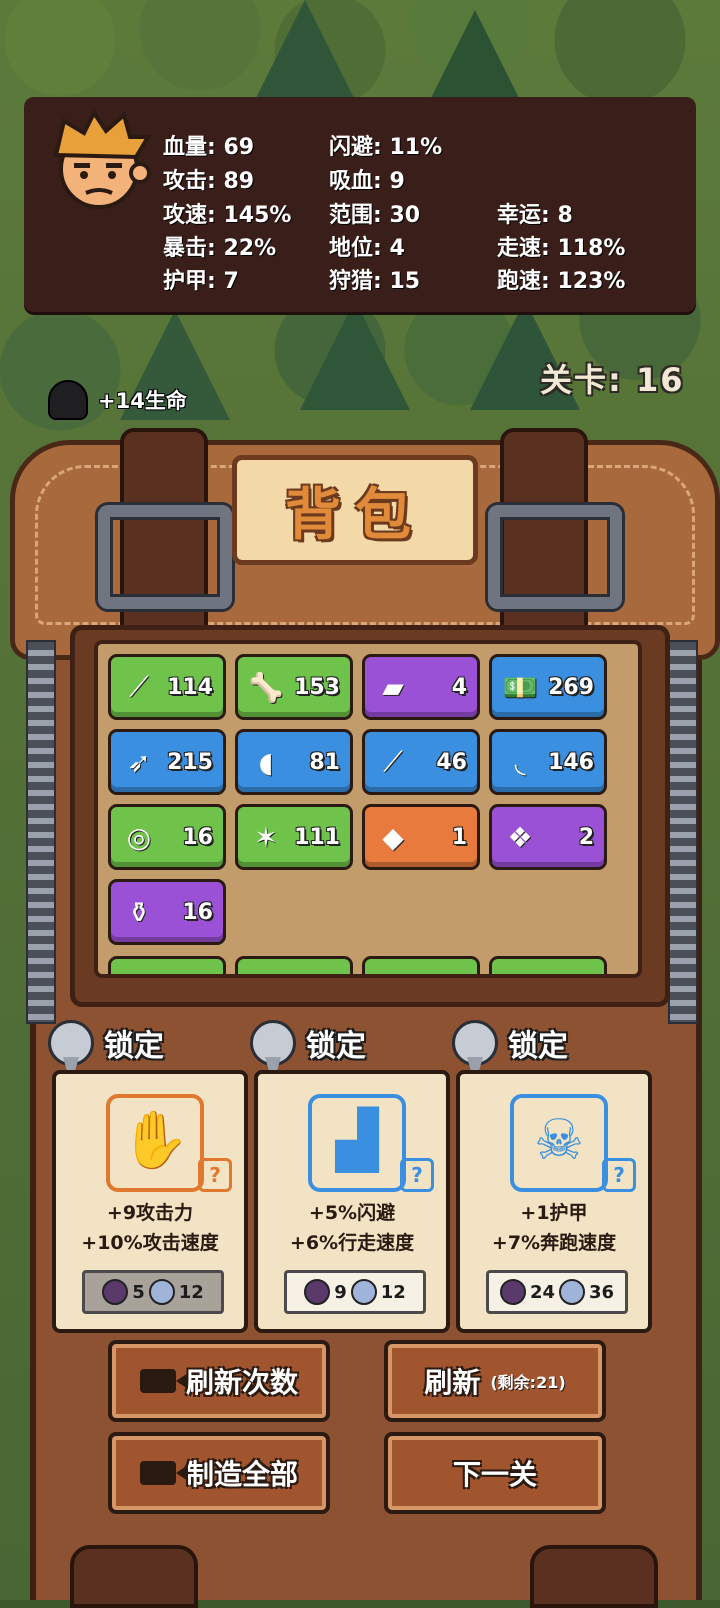 Image resolution: width=720 pixels, height=1608 pixels. I want to click on rope-icon: ◎, so click(139, 837).